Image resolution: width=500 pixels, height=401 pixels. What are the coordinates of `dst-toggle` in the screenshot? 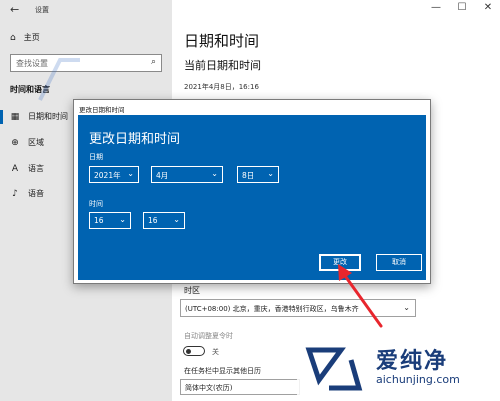 It's located at (194, 351).